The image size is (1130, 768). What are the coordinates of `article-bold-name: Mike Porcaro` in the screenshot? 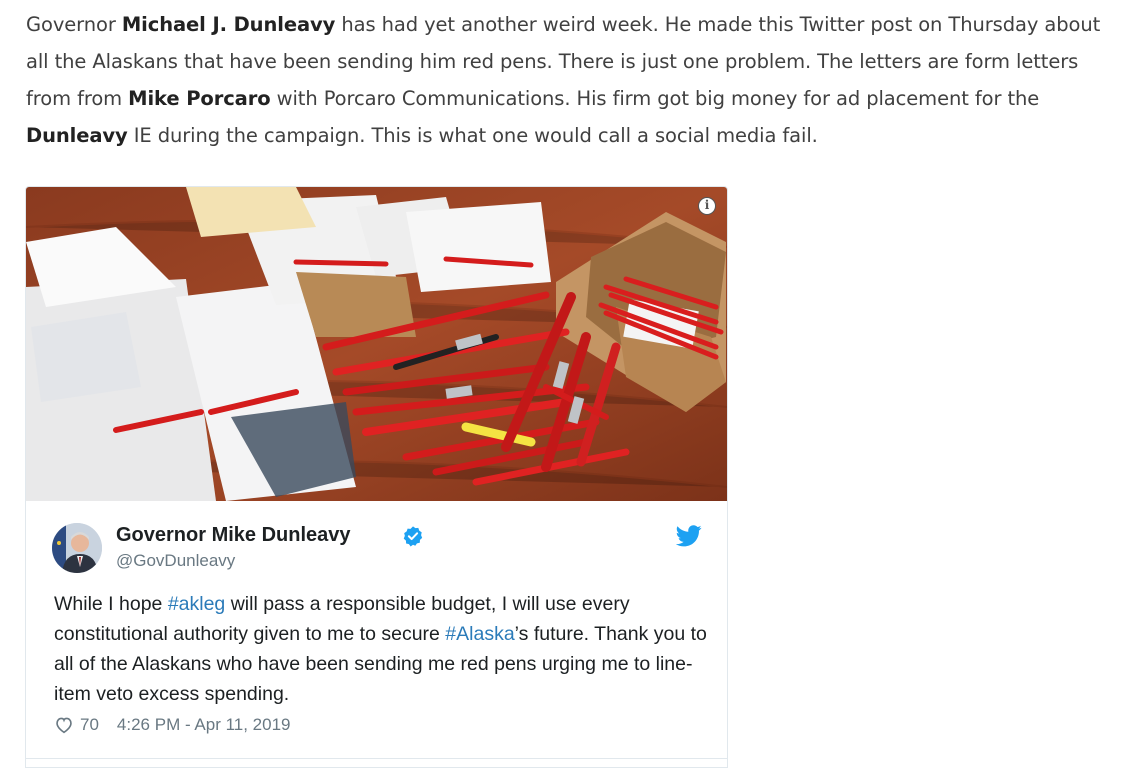 It's located at (199, 98).